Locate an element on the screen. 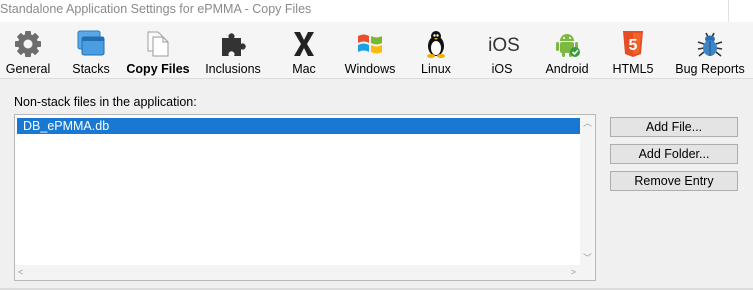 This screenshot has height=290, width=753. tab-stacks-label: Stacks is located at coordinates (91, 69).